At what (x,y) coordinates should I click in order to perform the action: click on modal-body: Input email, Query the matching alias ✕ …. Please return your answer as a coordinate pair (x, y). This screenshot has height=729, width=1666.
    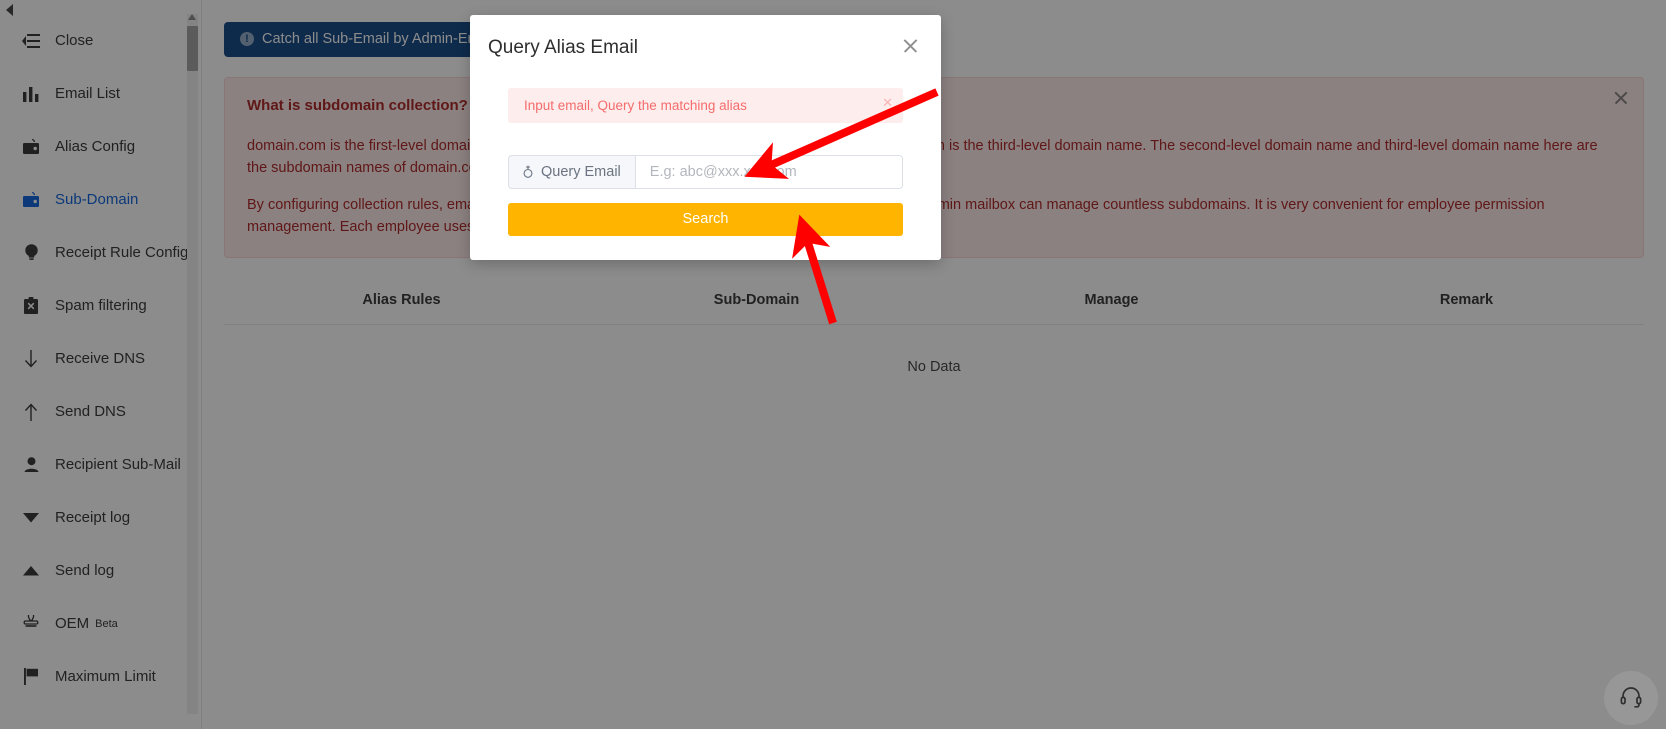
    Looking at the image, I should click on (705, 151).